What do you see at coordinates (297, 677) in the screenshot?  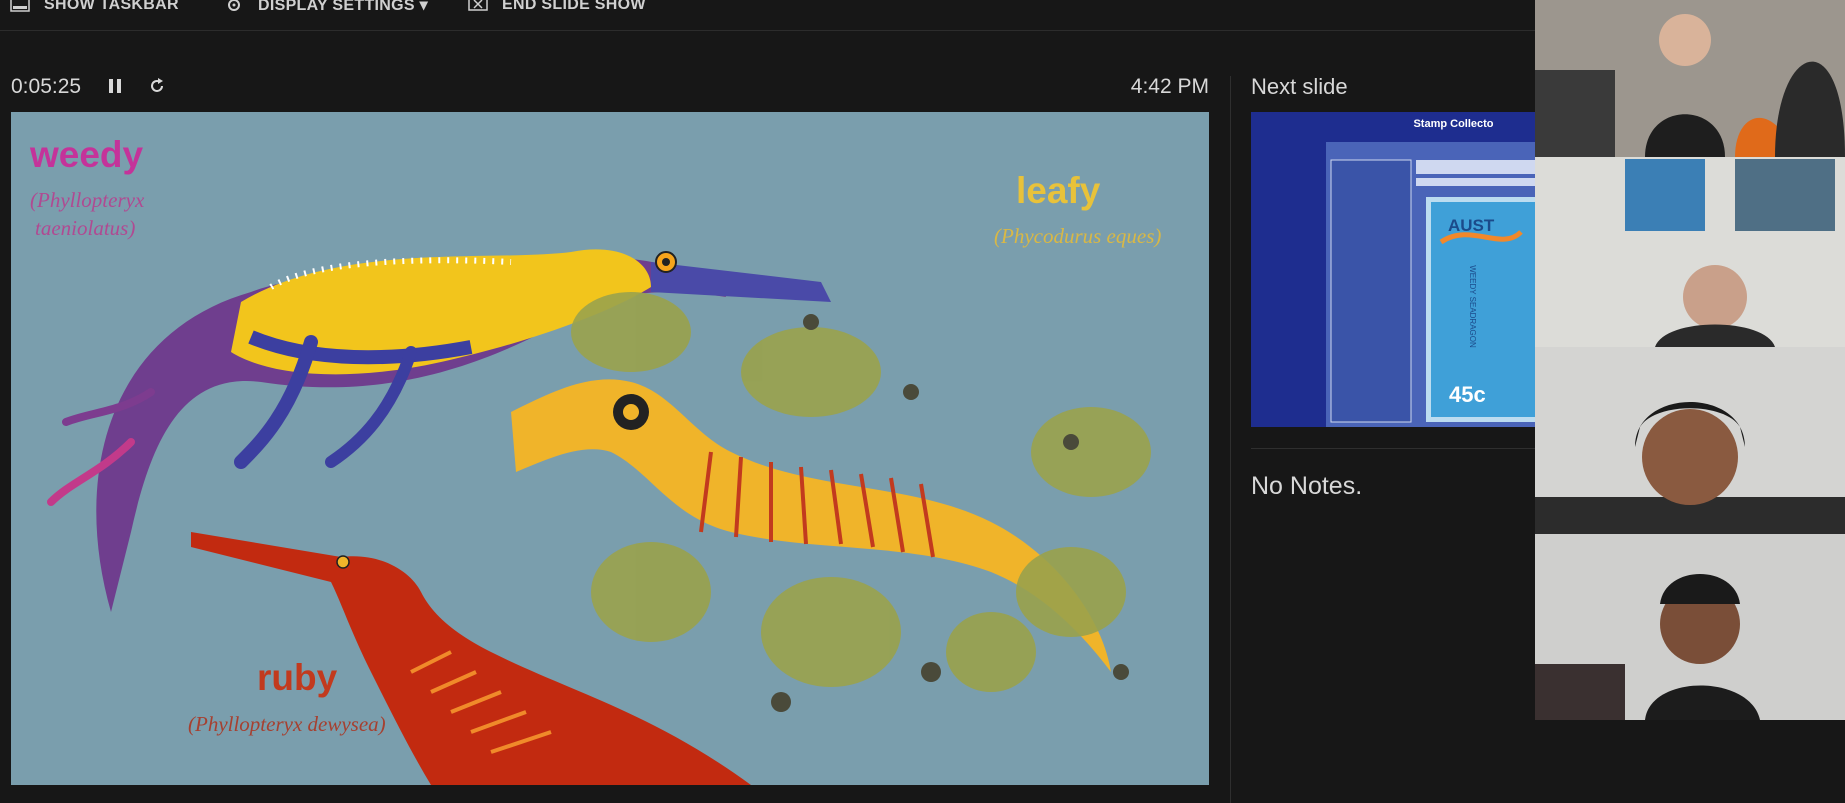 I see `ruby-label: ruby` at bounding box center [297, 677].